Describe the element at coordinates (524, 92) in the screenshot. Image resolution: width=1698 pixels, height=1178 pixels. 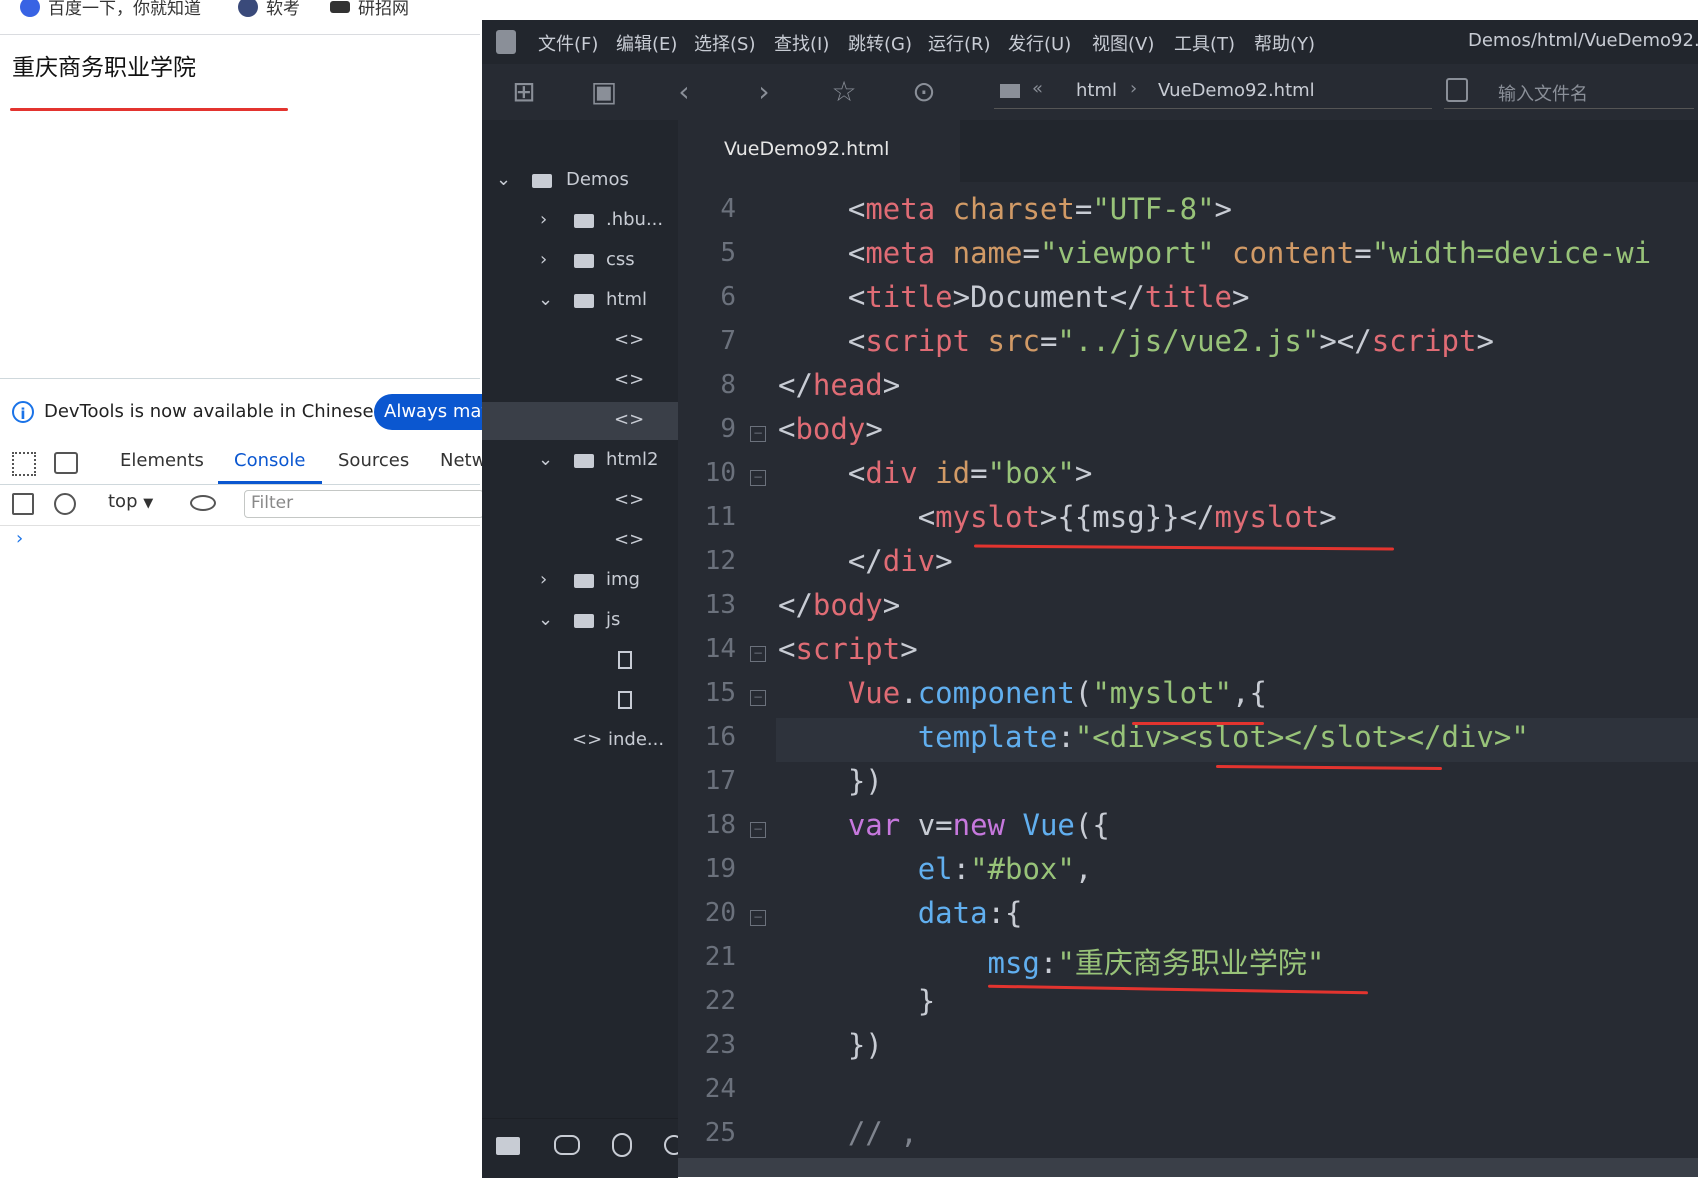
I see `new-file-icon: ⊞` at that location.